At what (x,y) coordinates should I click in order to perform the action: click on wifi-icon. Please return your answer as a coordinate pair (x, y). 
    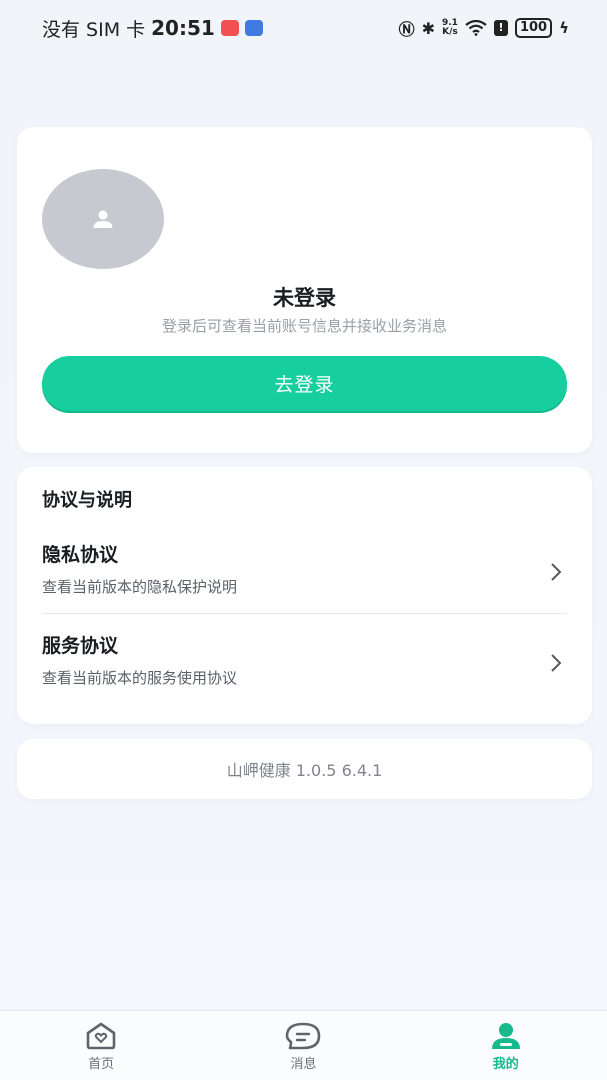
    Looking at the image, I should click on (476, 28).